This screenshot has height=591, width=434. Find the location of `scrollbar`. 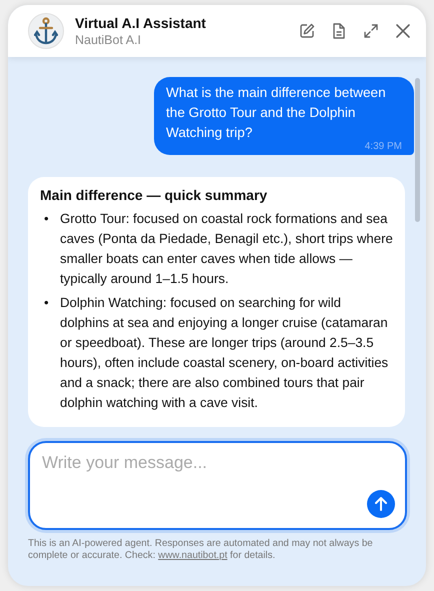

scrollbar is located at coordinates (417, 150).